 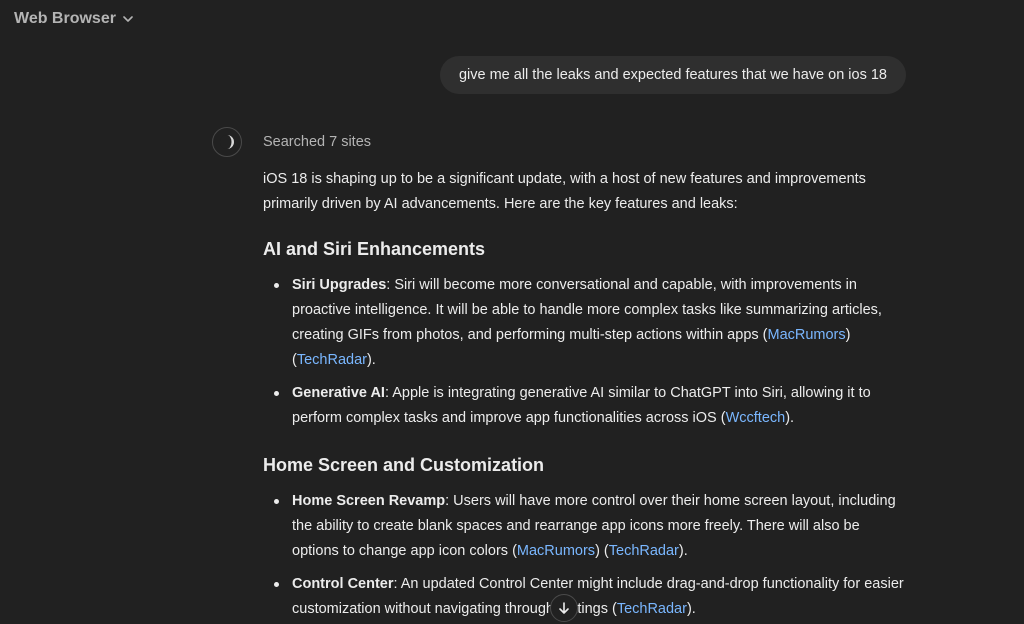 I want to click on item-title: Siri Upgrades, so click(x=339, y=285).